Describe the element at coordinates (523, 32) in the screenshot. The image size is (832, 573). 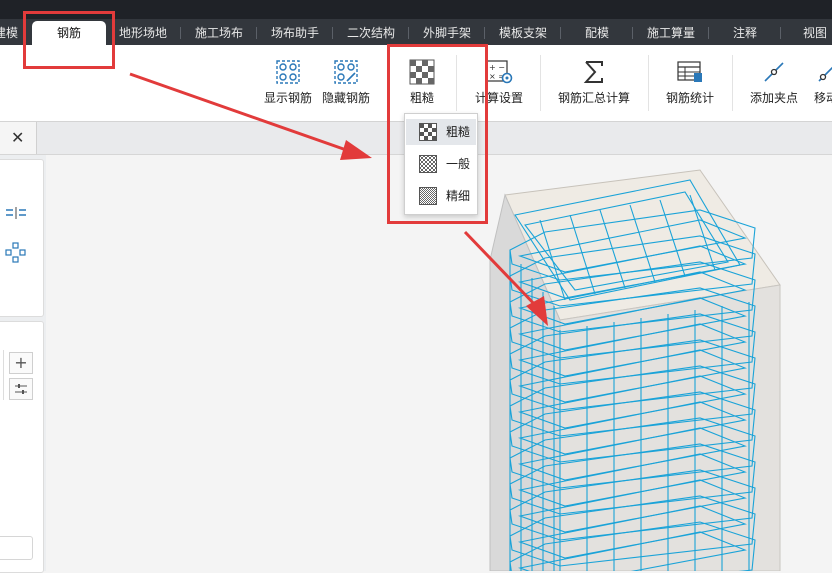
I see `tab-formwork-support: 模板支架` at that location.